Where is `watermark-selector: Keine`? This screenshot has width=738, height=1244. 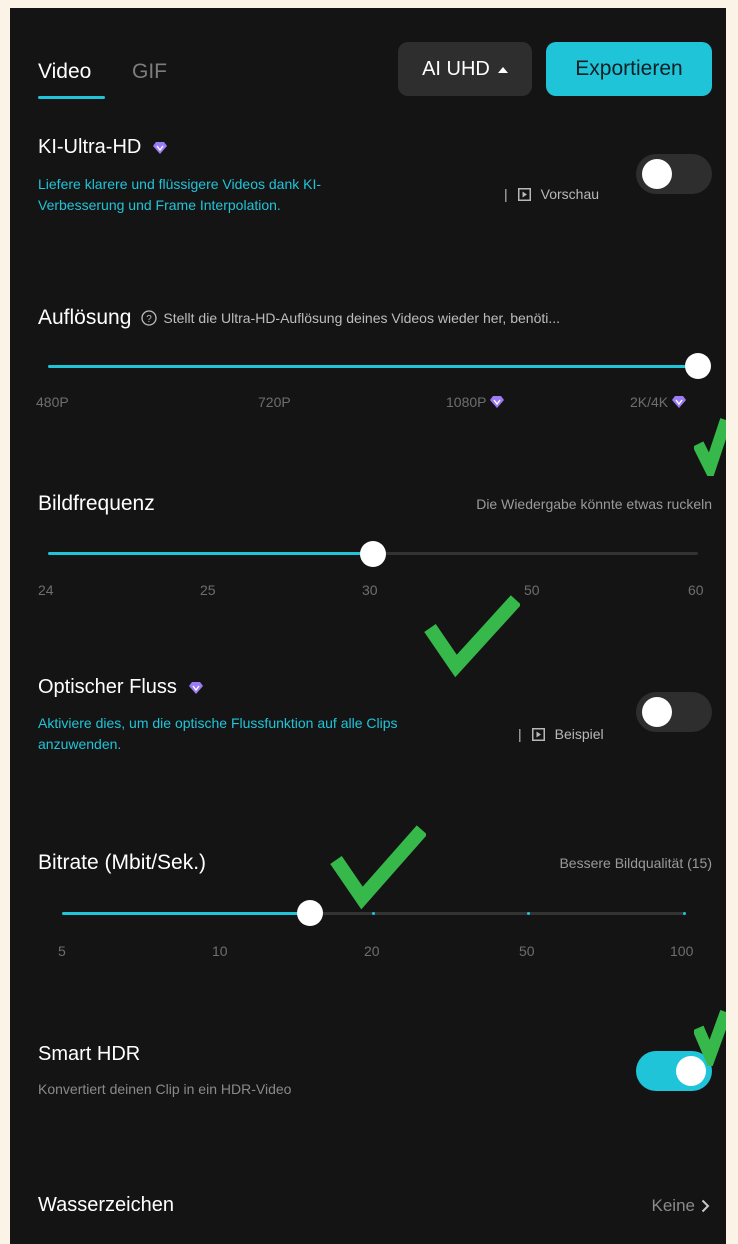 watermark-selector: Keine is located at coordinates (681, 1206).